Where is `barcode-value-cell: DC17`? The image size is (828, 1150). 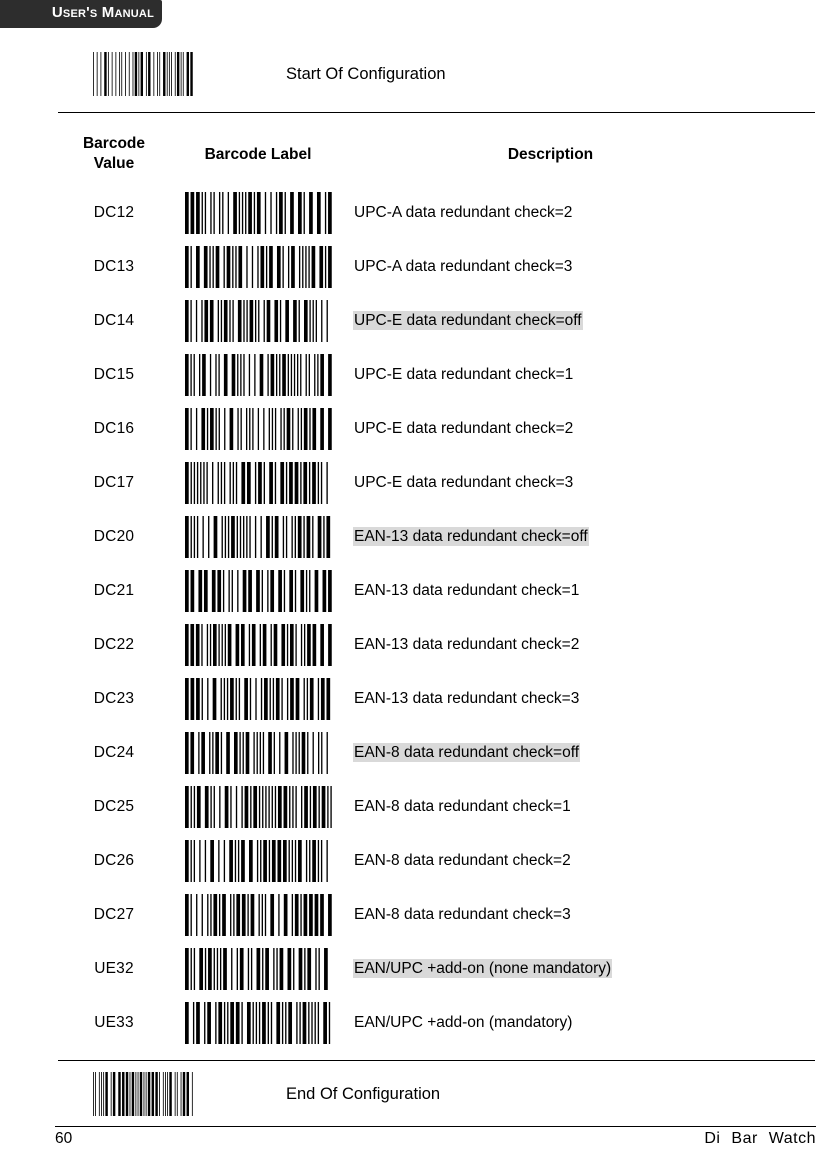 barcode-value-cell: DC17 is located at coordinates (114, 482).